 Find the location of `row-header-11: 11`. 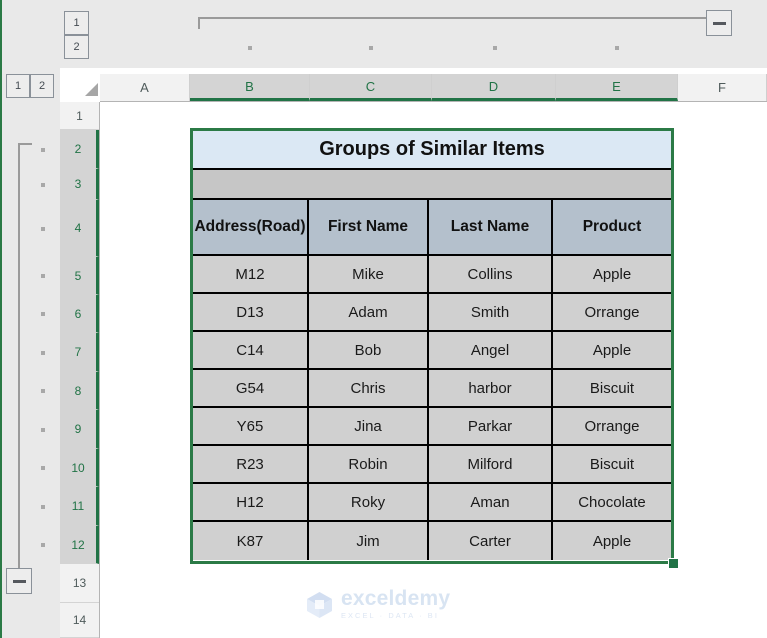

row-header-11: 11 is located at coordinates (79, 506).